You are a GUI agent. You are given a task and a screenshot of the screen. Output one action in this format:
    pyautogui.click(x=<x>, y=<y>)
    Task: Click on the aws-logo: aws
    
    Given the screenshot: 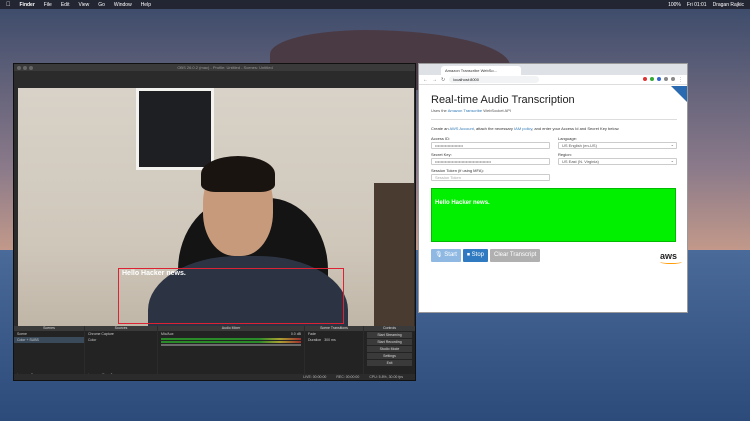 What is the action you would take?
    pyautogui.click(x=670, y=257)
    